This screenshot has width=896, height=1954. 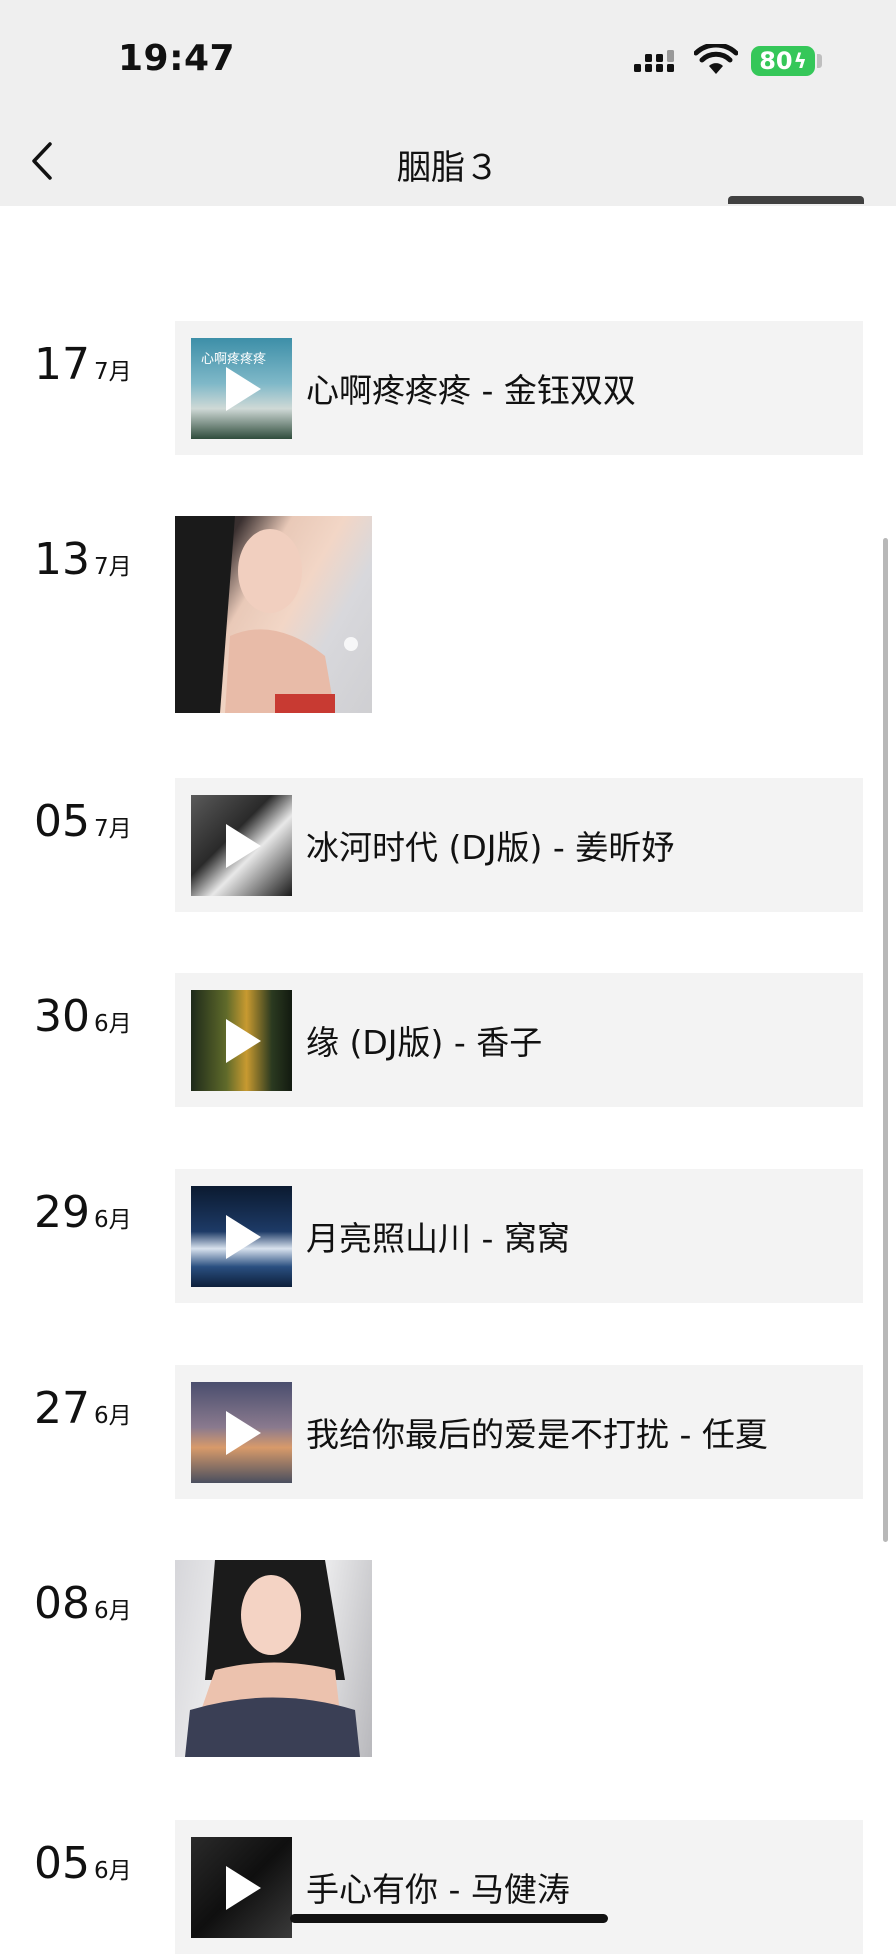 I want to click on post-day: 27, so click(x=62, y=1408).